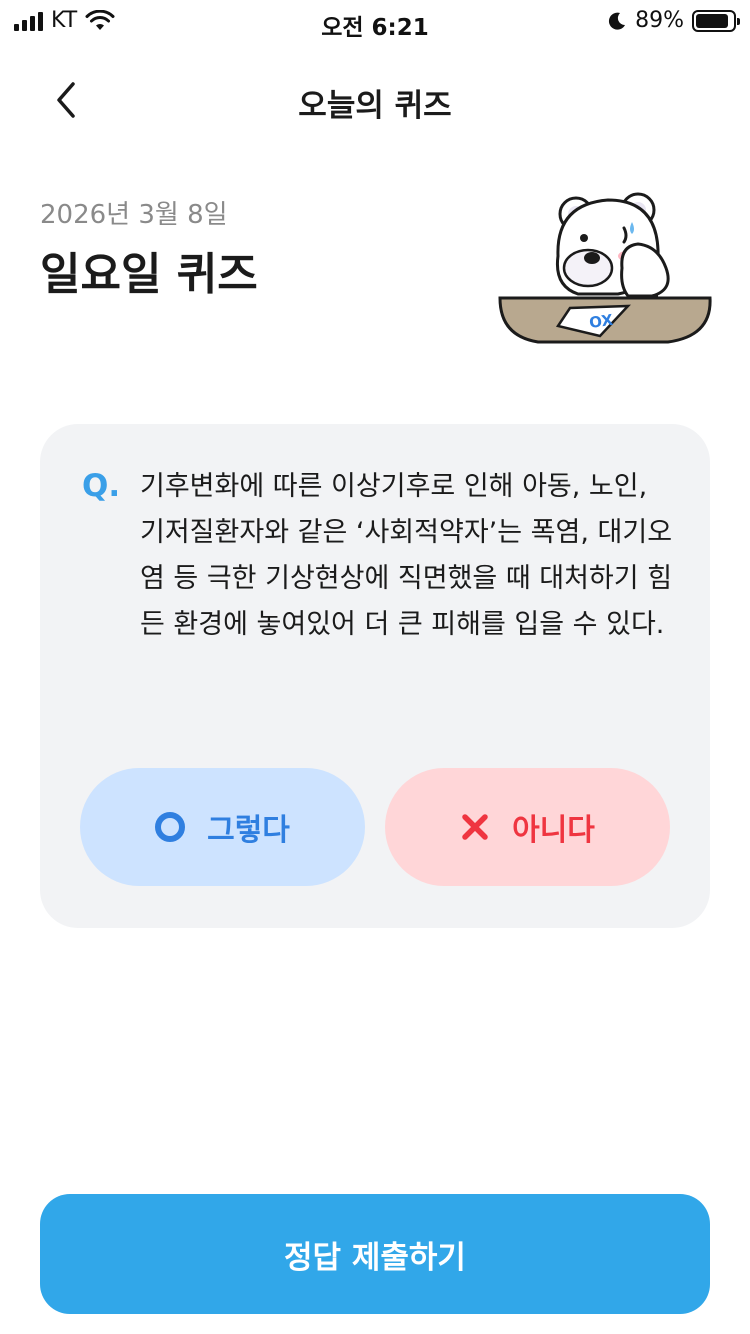 The width and height of the screenshot is (750, 1334). I want to click on quiz-date: 2026년 3월 8일, so click(134, 215).